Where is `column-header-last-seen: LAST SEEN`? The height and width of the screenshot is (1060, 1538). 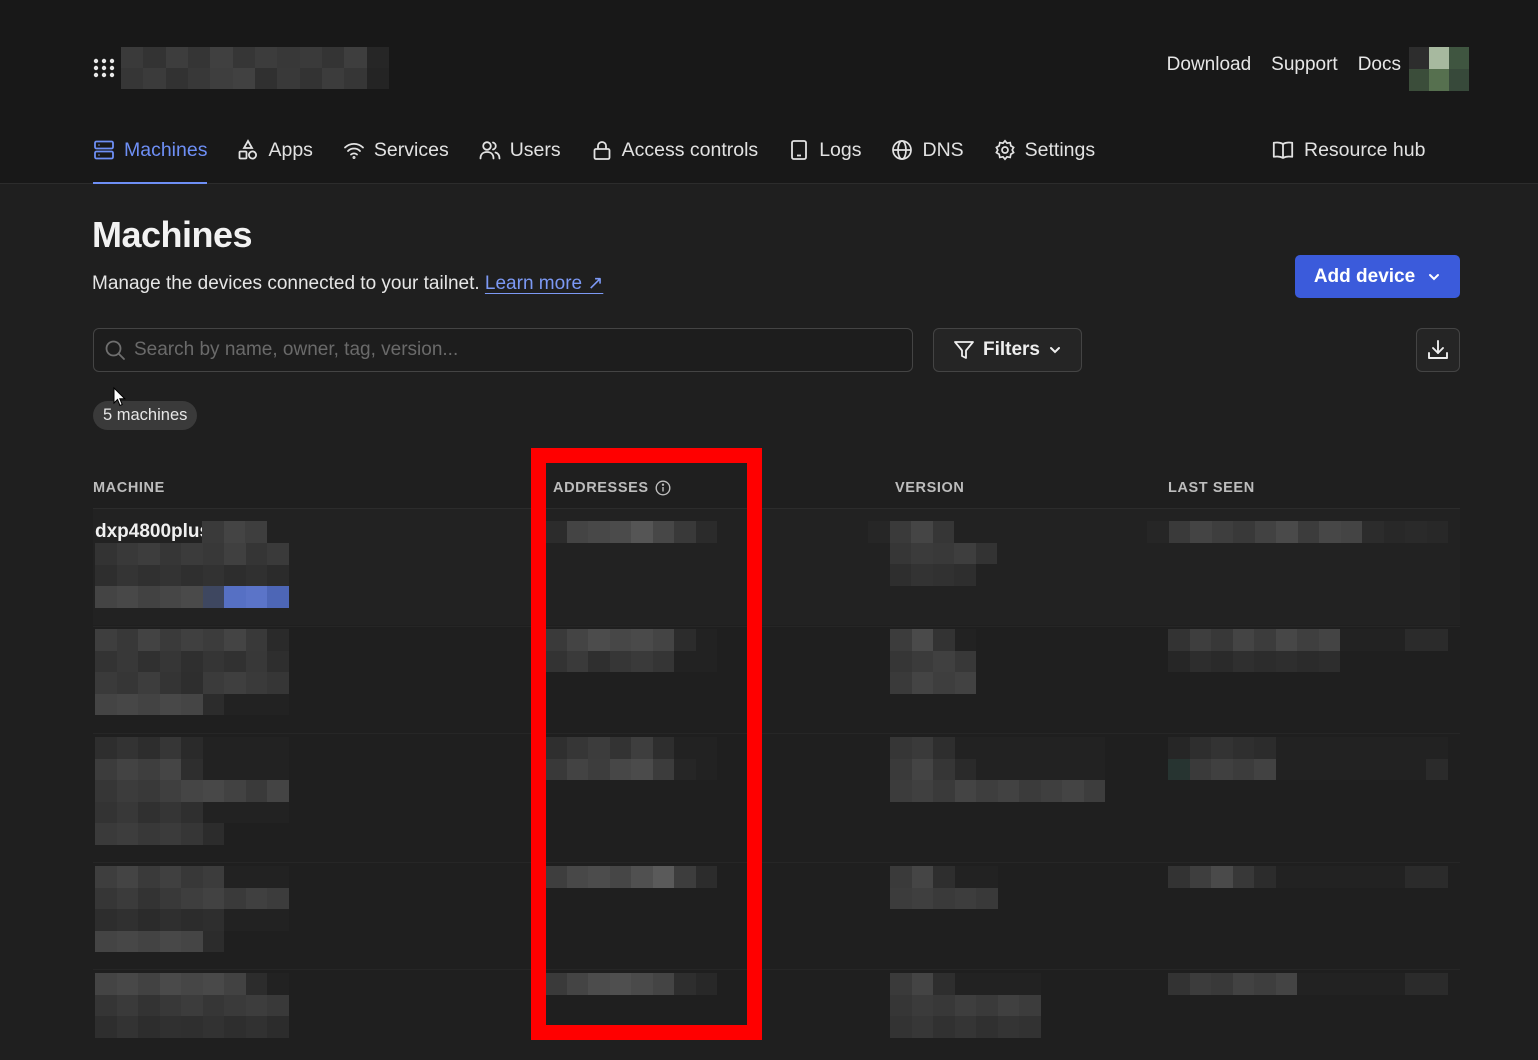 column-header-last-seen: LAST SEEN is located at coordinates (1211, 488).